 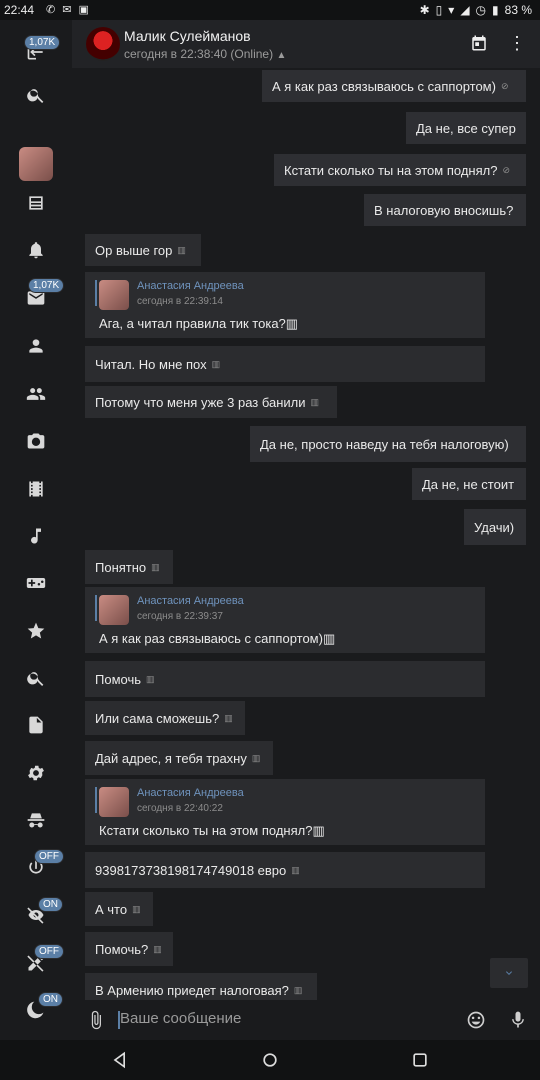 What do you see at coordinates (285, 679) in the screenshot?
I see `message-bubble: Помочь ▥` at bounding box center [285, 679].